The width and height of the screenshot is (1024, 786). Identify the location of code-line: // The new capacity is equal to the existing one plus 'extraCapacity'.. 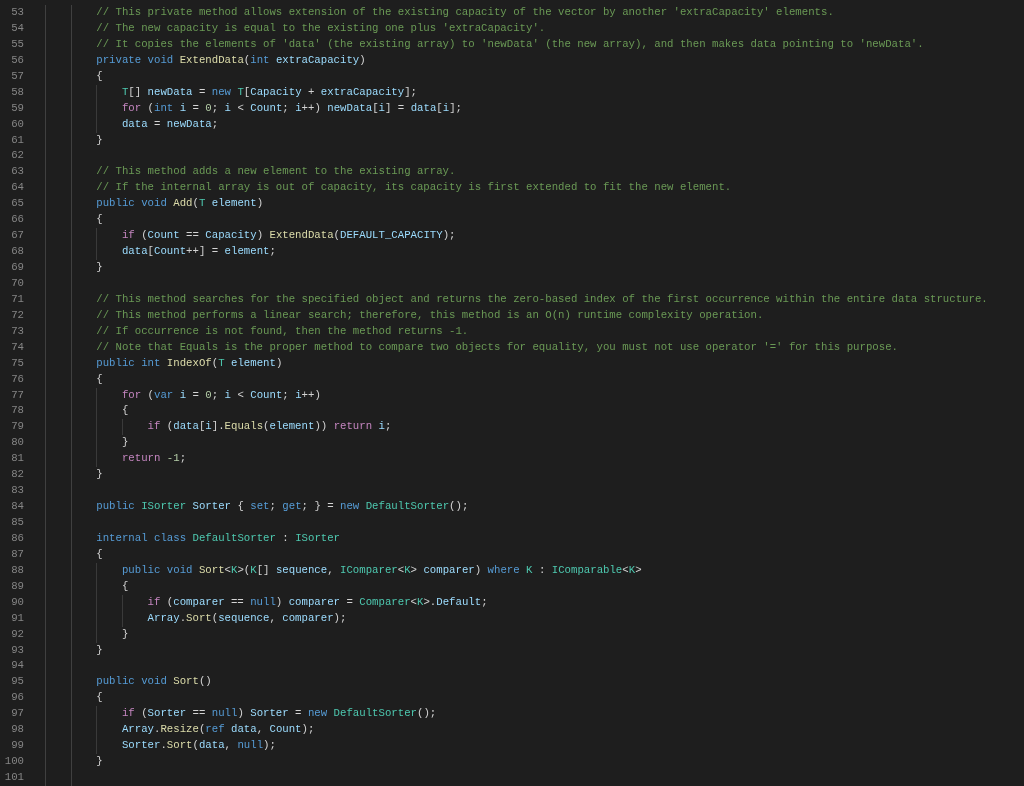
(321, 28).